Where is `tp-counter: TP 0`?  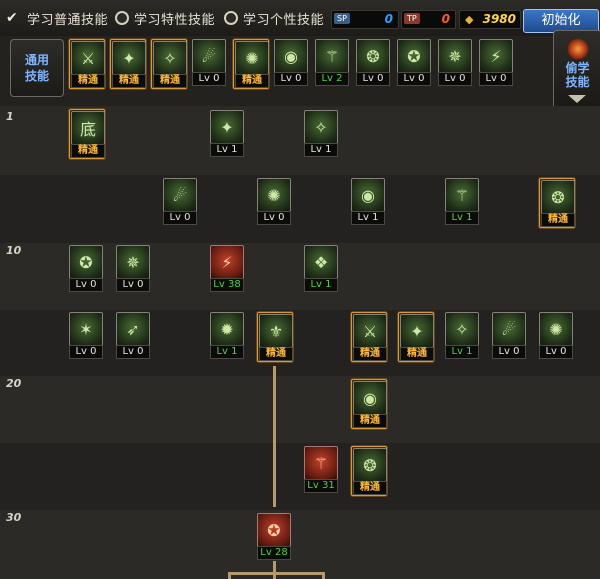 tp-counter: TP 0 is located at coordinates (428, 19).